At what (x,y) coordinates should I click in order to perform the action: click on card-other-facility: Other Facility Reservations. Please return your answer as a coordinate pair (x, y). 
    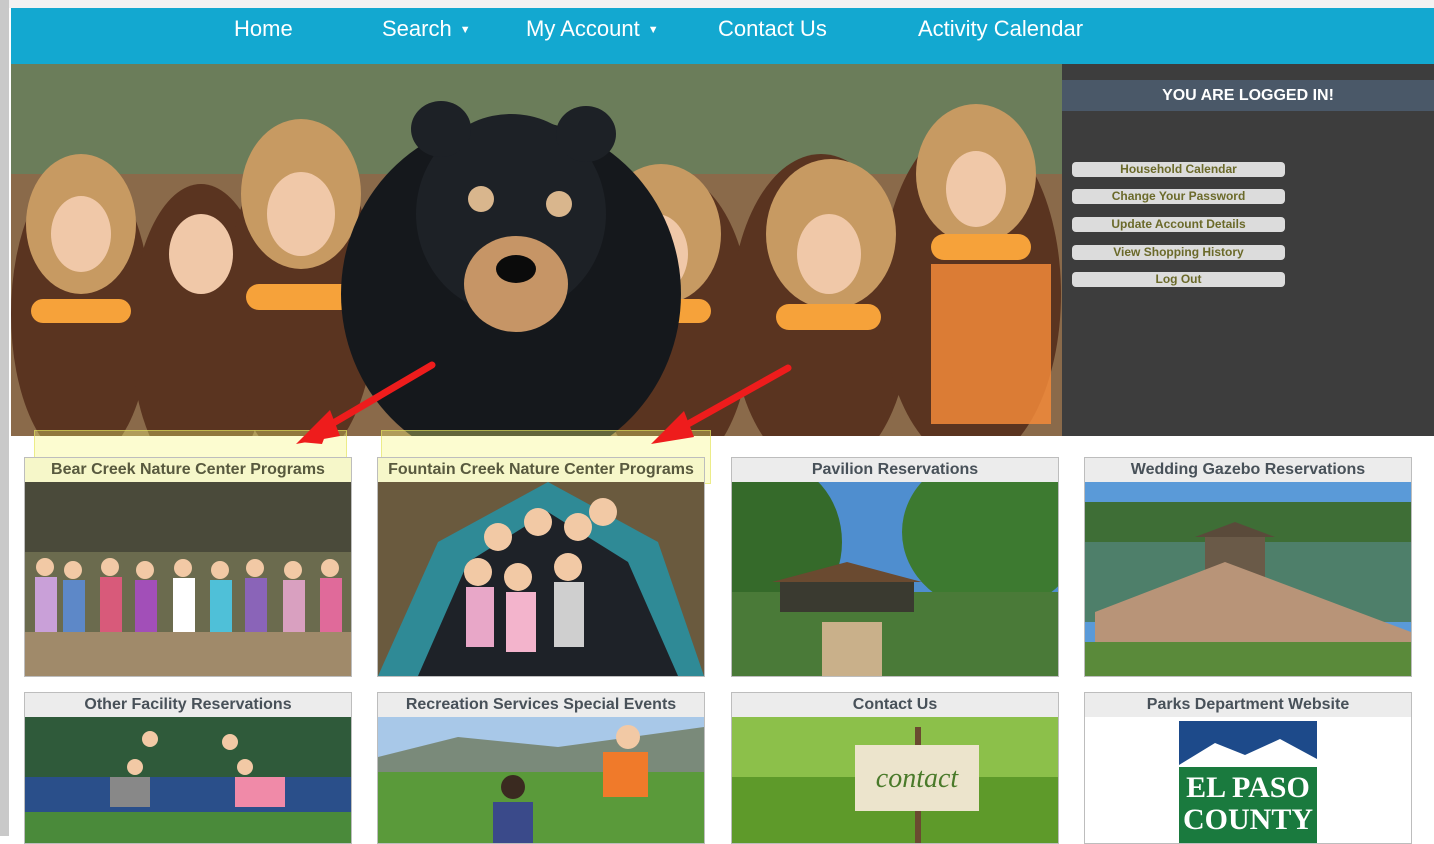
    Looking at the image, I should click on (188, 768).